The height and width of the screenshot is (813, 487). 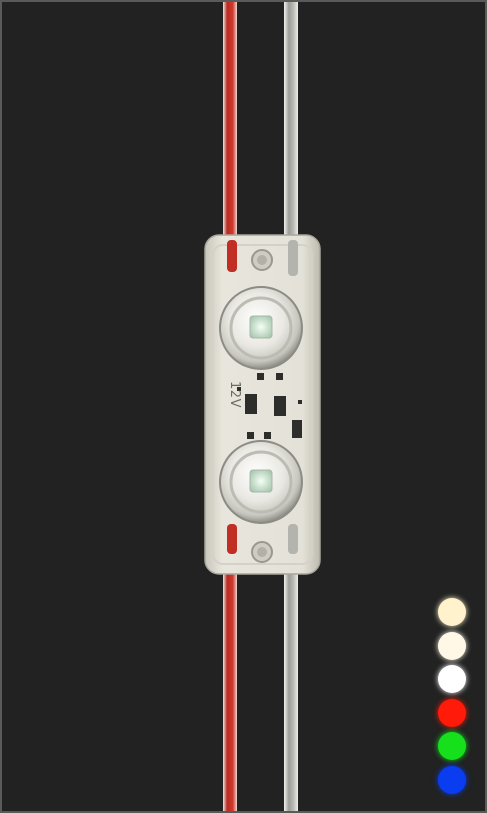 What do you see at coordinates (261, 482) in the screenshot?
I see `led-lens-bottom` at bounding box center [261, 482].